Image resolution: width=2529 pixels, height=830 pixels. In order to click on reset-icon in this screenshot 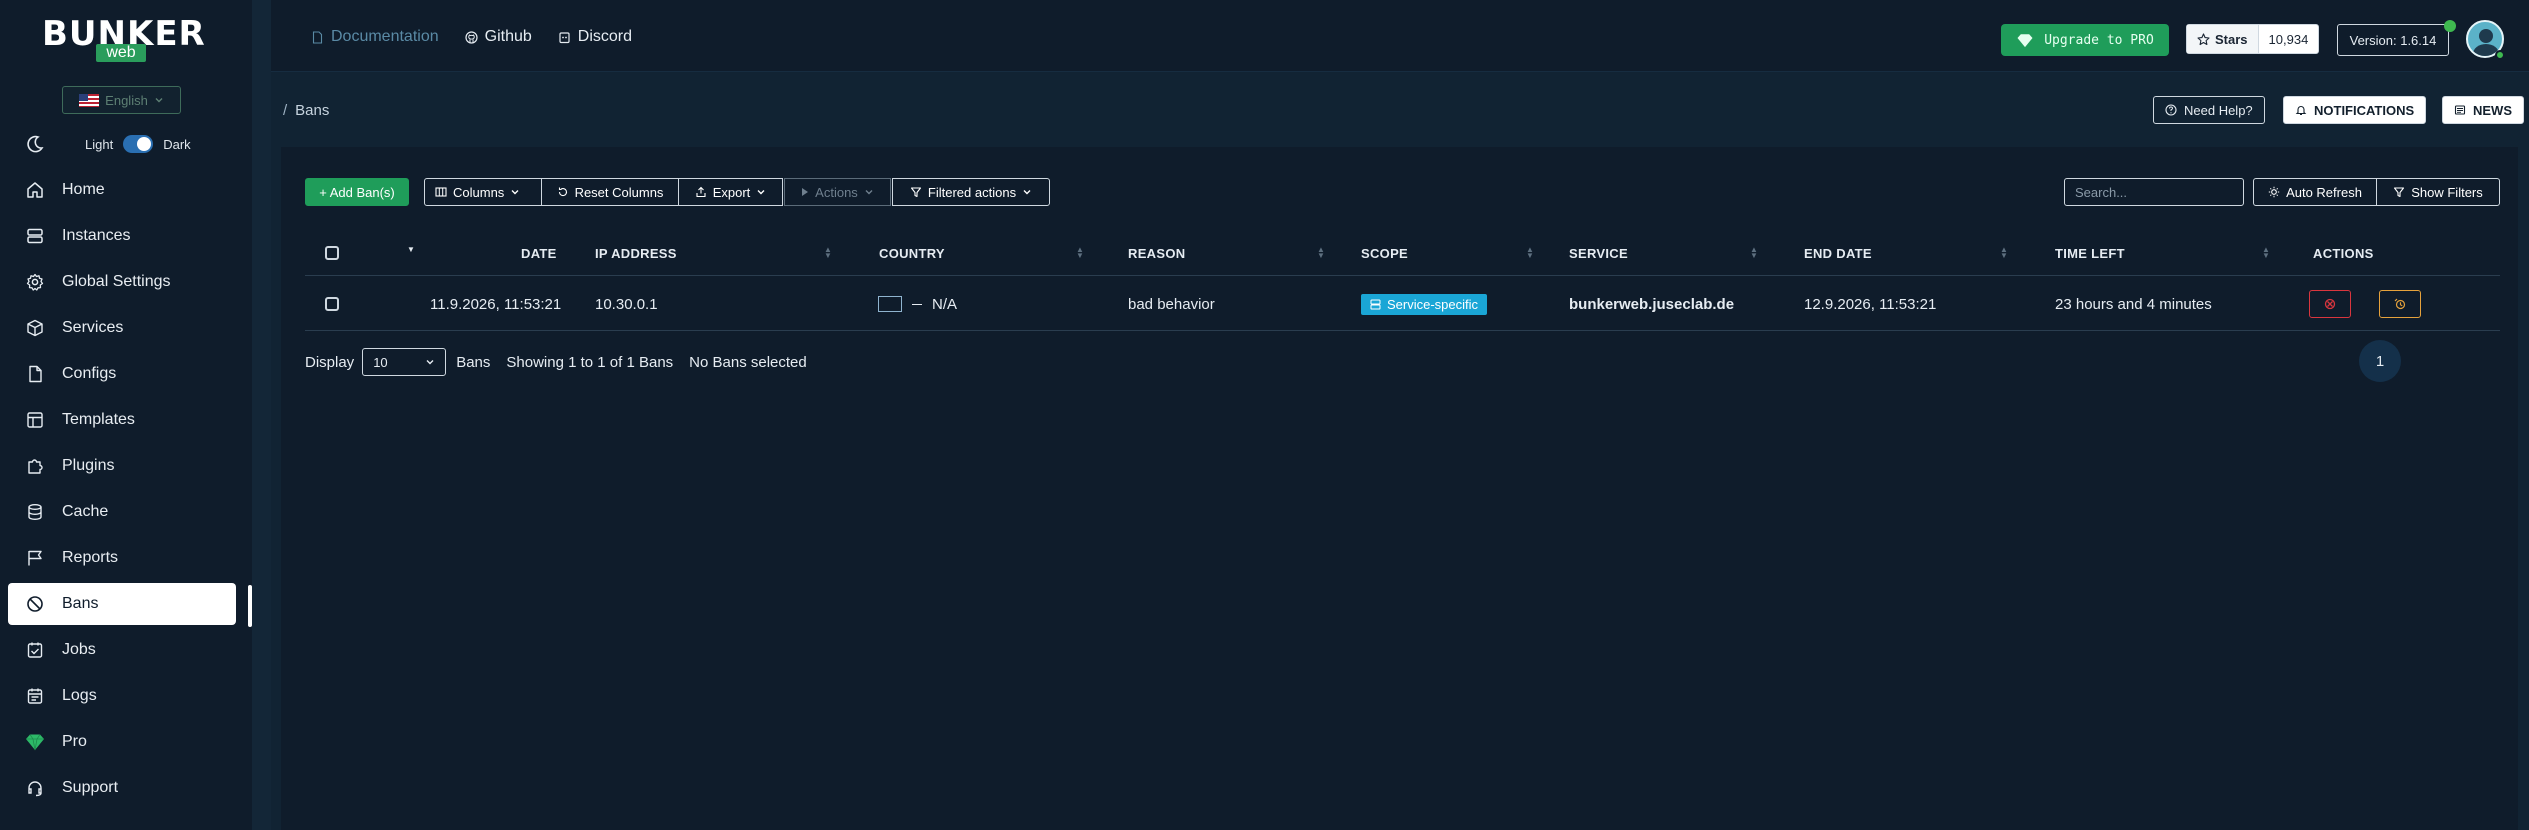, I will do `click(562, 192)`.